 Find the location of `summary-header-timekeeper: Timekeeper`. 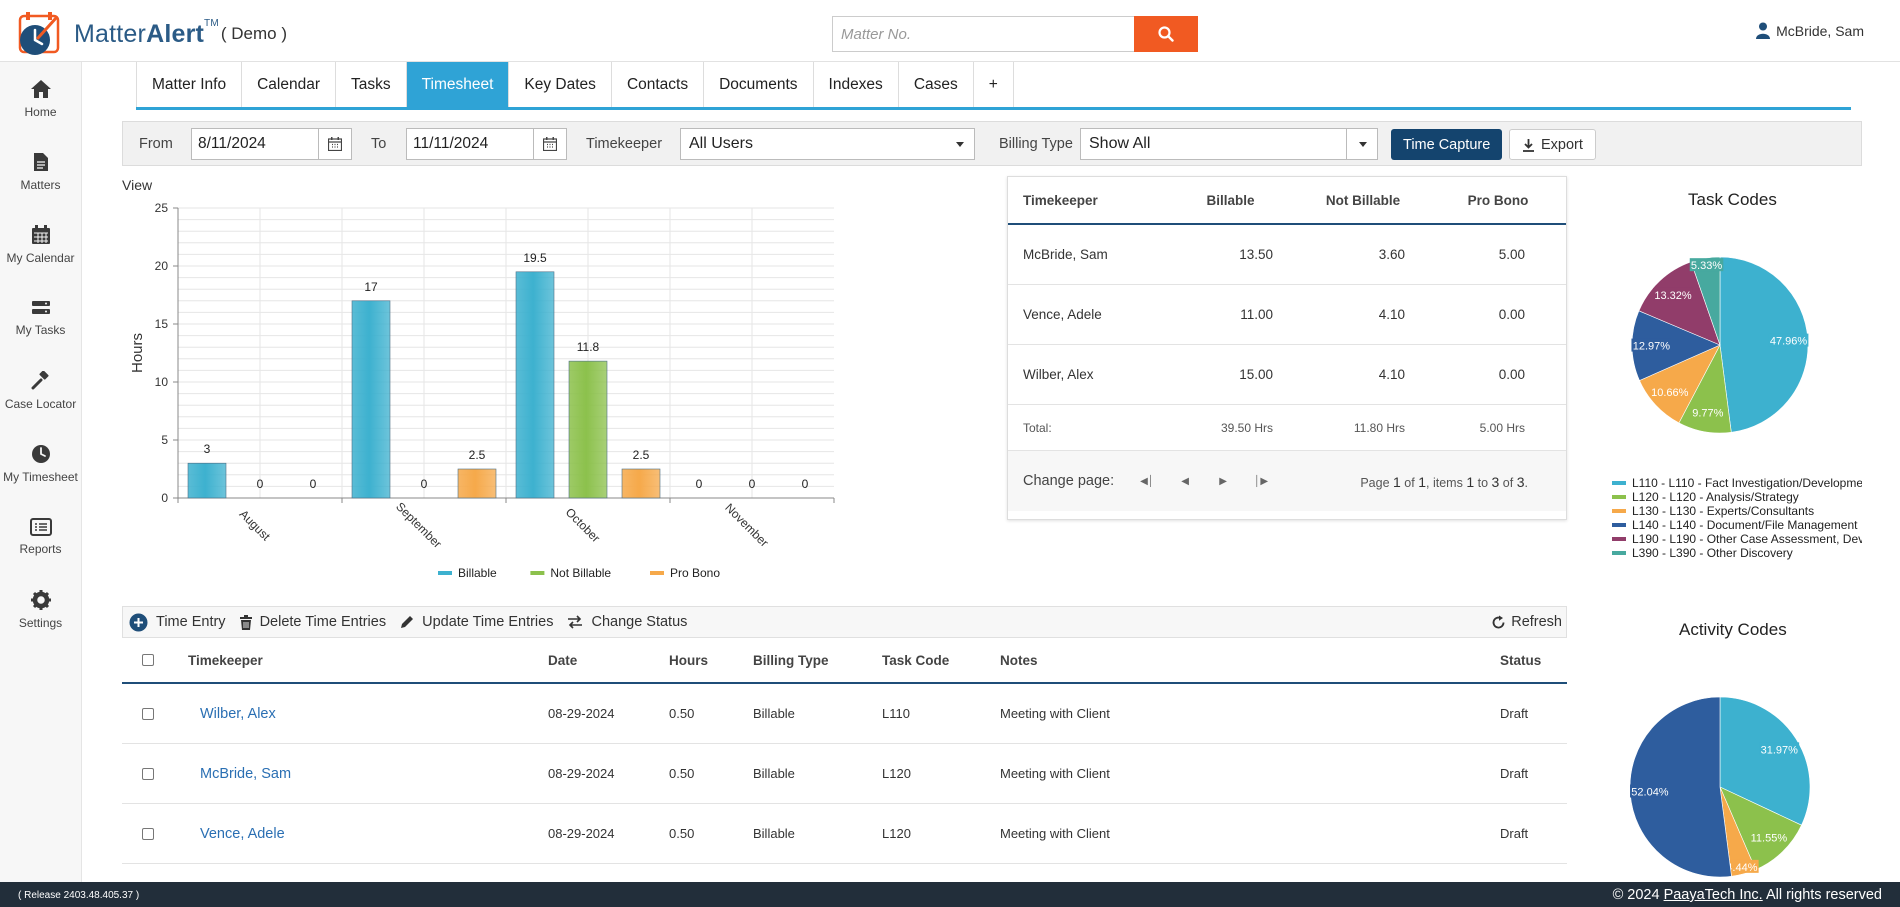

summary-header-timekeeper: Timekeeper is located at coordinates (1088, 200).